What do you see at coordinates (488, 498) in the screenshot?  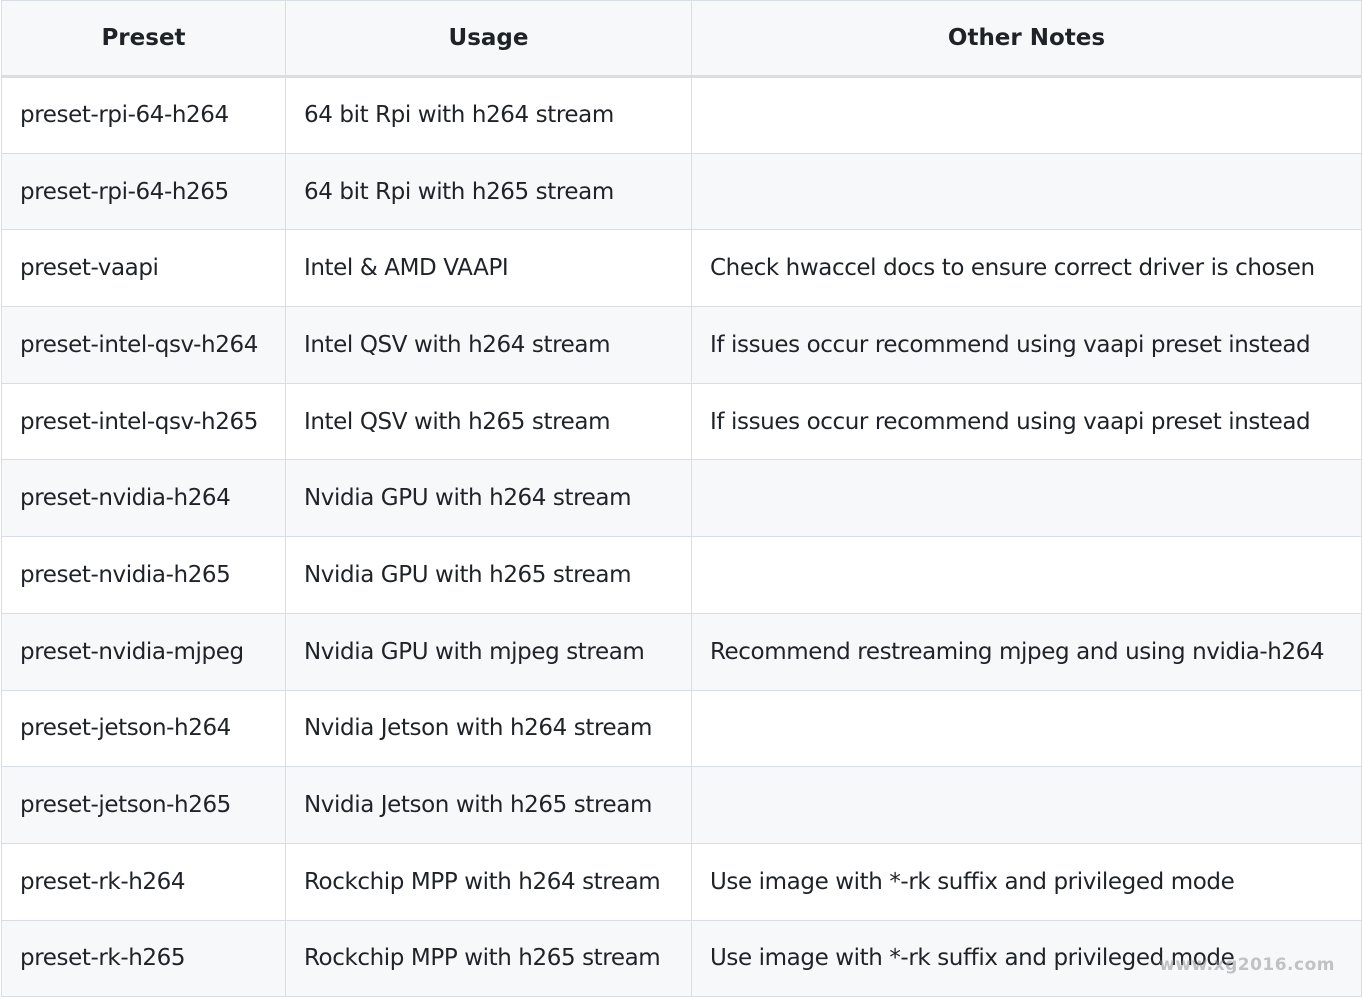 I see `cell-usage: Nvidia GPU with h264 stream` at bounding box center [488, 498].